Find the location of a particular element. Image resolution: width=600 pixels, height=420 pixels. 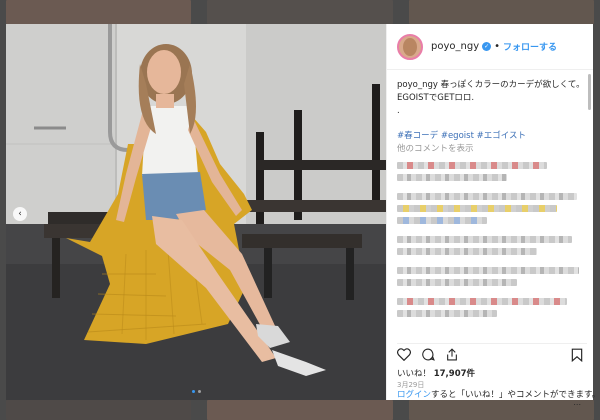

login-link: ログイン is located at coordinates (414, 395).